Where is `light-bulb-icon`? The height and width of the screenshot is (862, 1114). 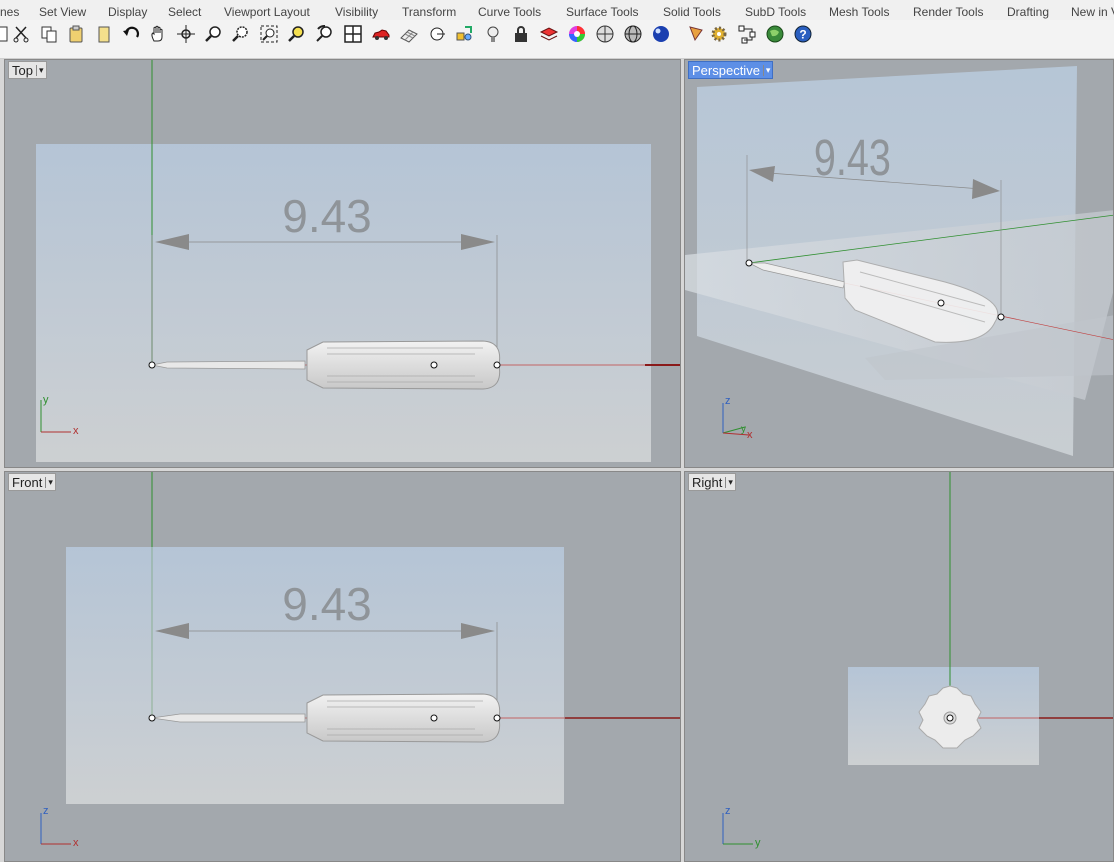
light-bulb-icon is located at coordinates (493, 34).